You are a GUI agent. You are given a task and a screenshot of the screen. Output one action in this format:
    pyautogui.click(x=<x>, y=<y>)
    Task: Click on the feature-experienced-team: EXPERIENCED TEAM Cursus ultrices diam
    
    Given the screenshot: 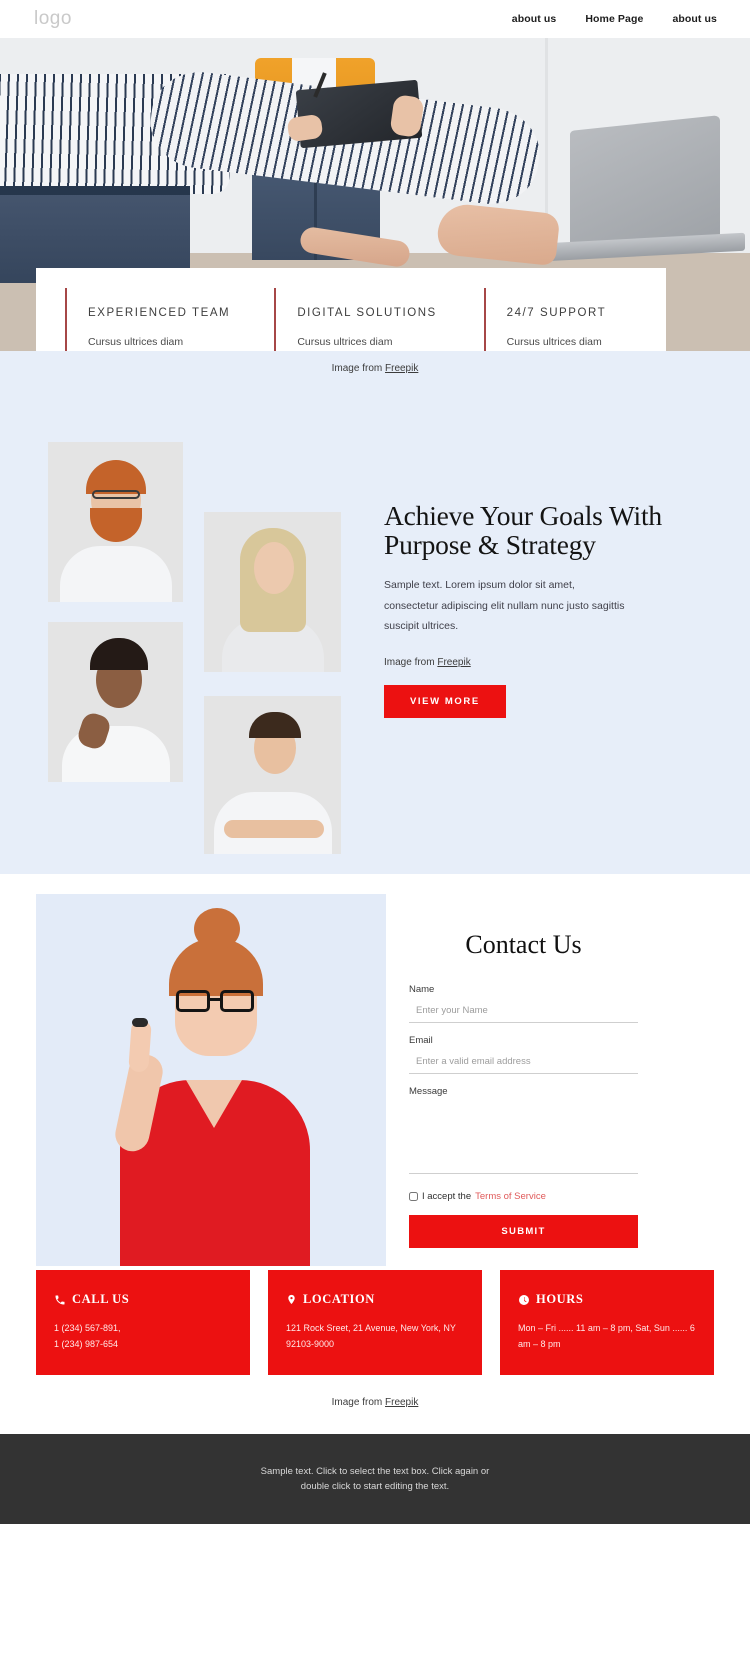 What is the action you would take?
    pyautogui.click(x=156, y=319)
    